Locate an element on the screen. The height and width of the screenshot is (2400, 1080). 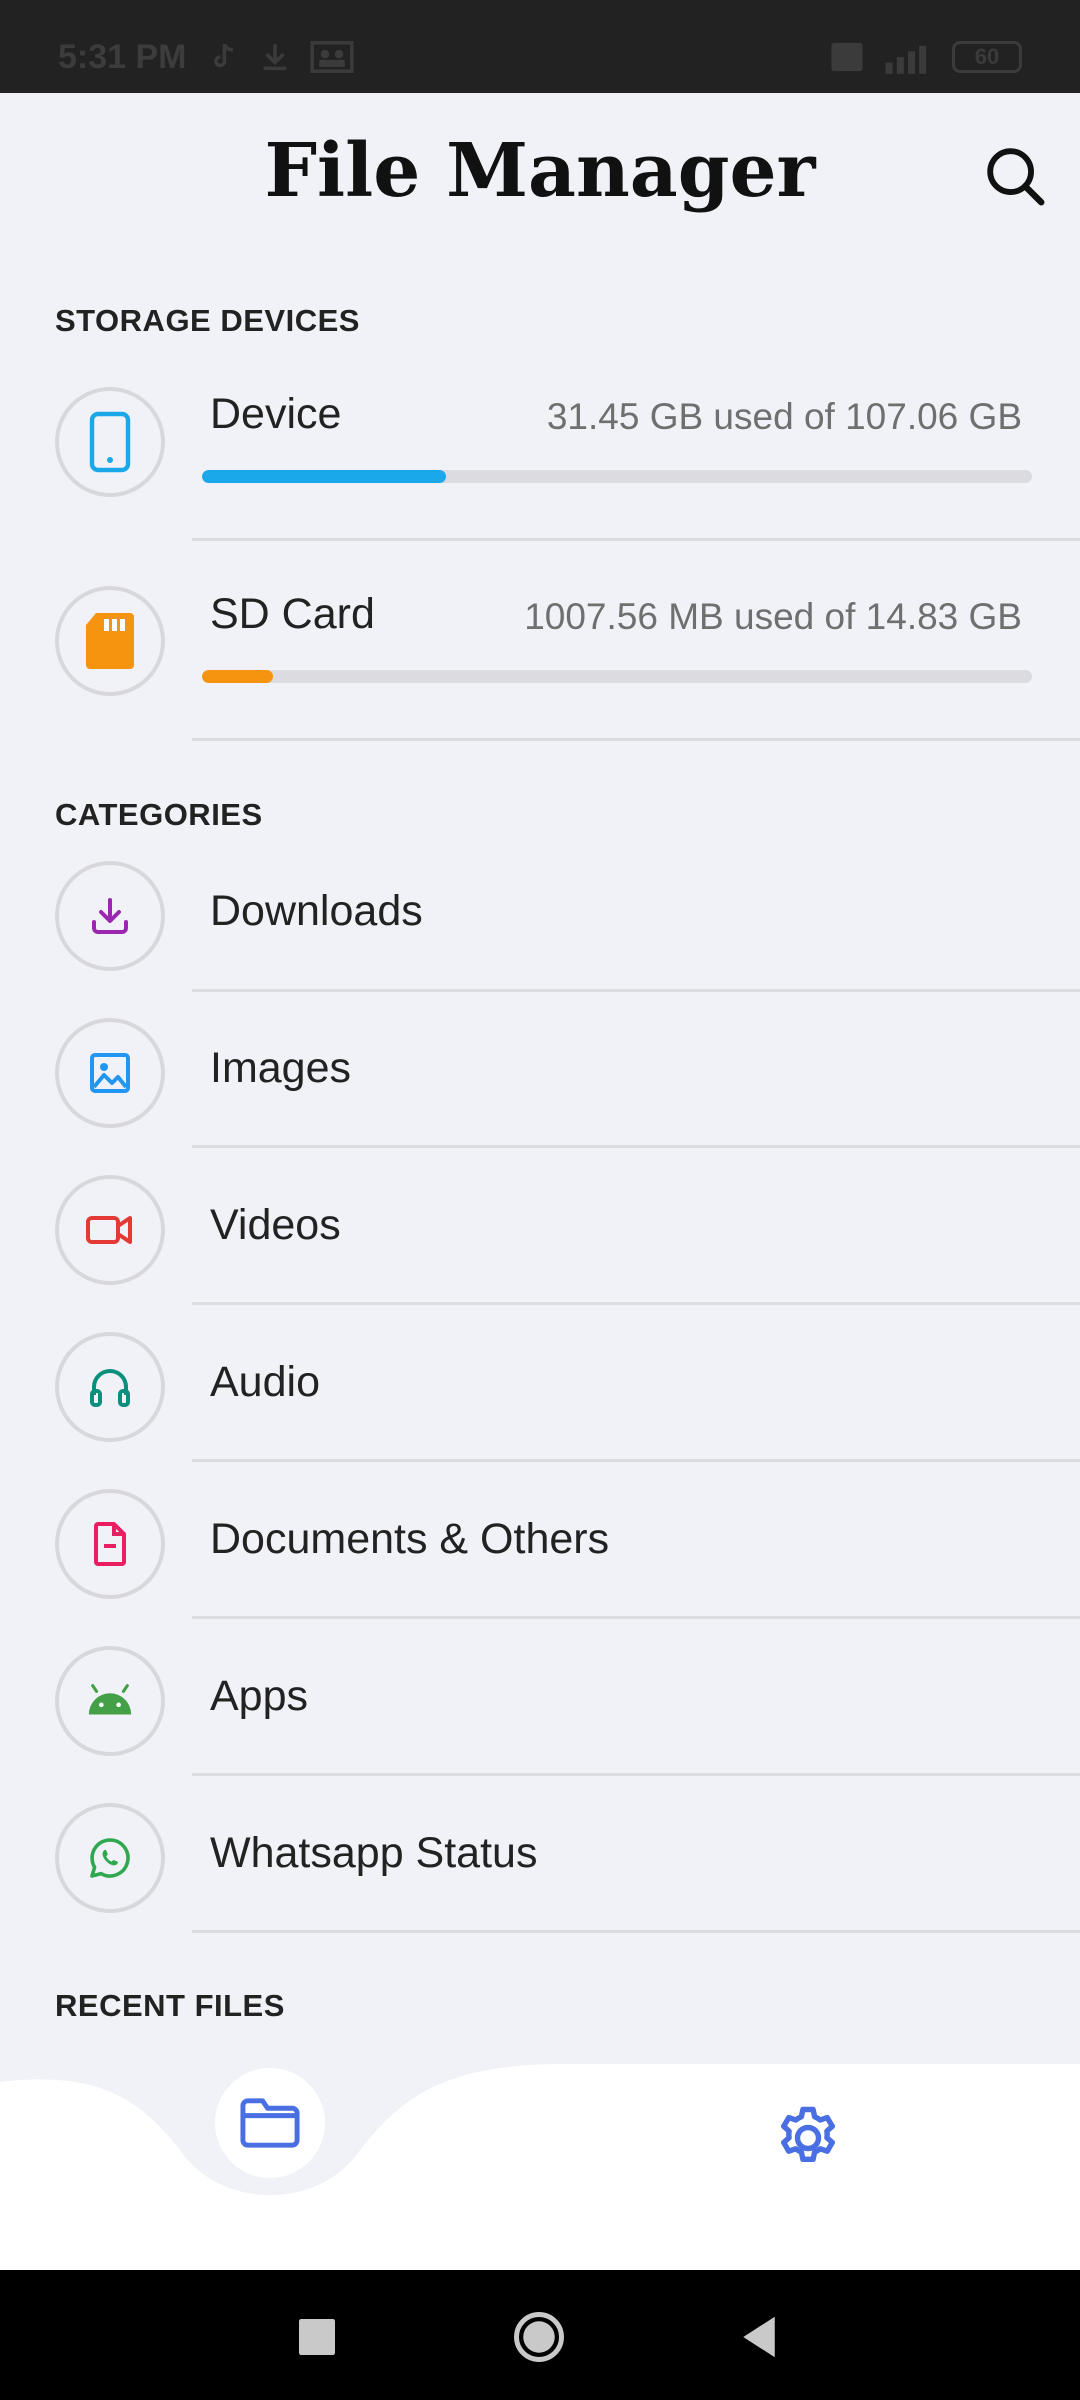
category-item-documents: Documents & Others is located at coordinates (540, 1549).